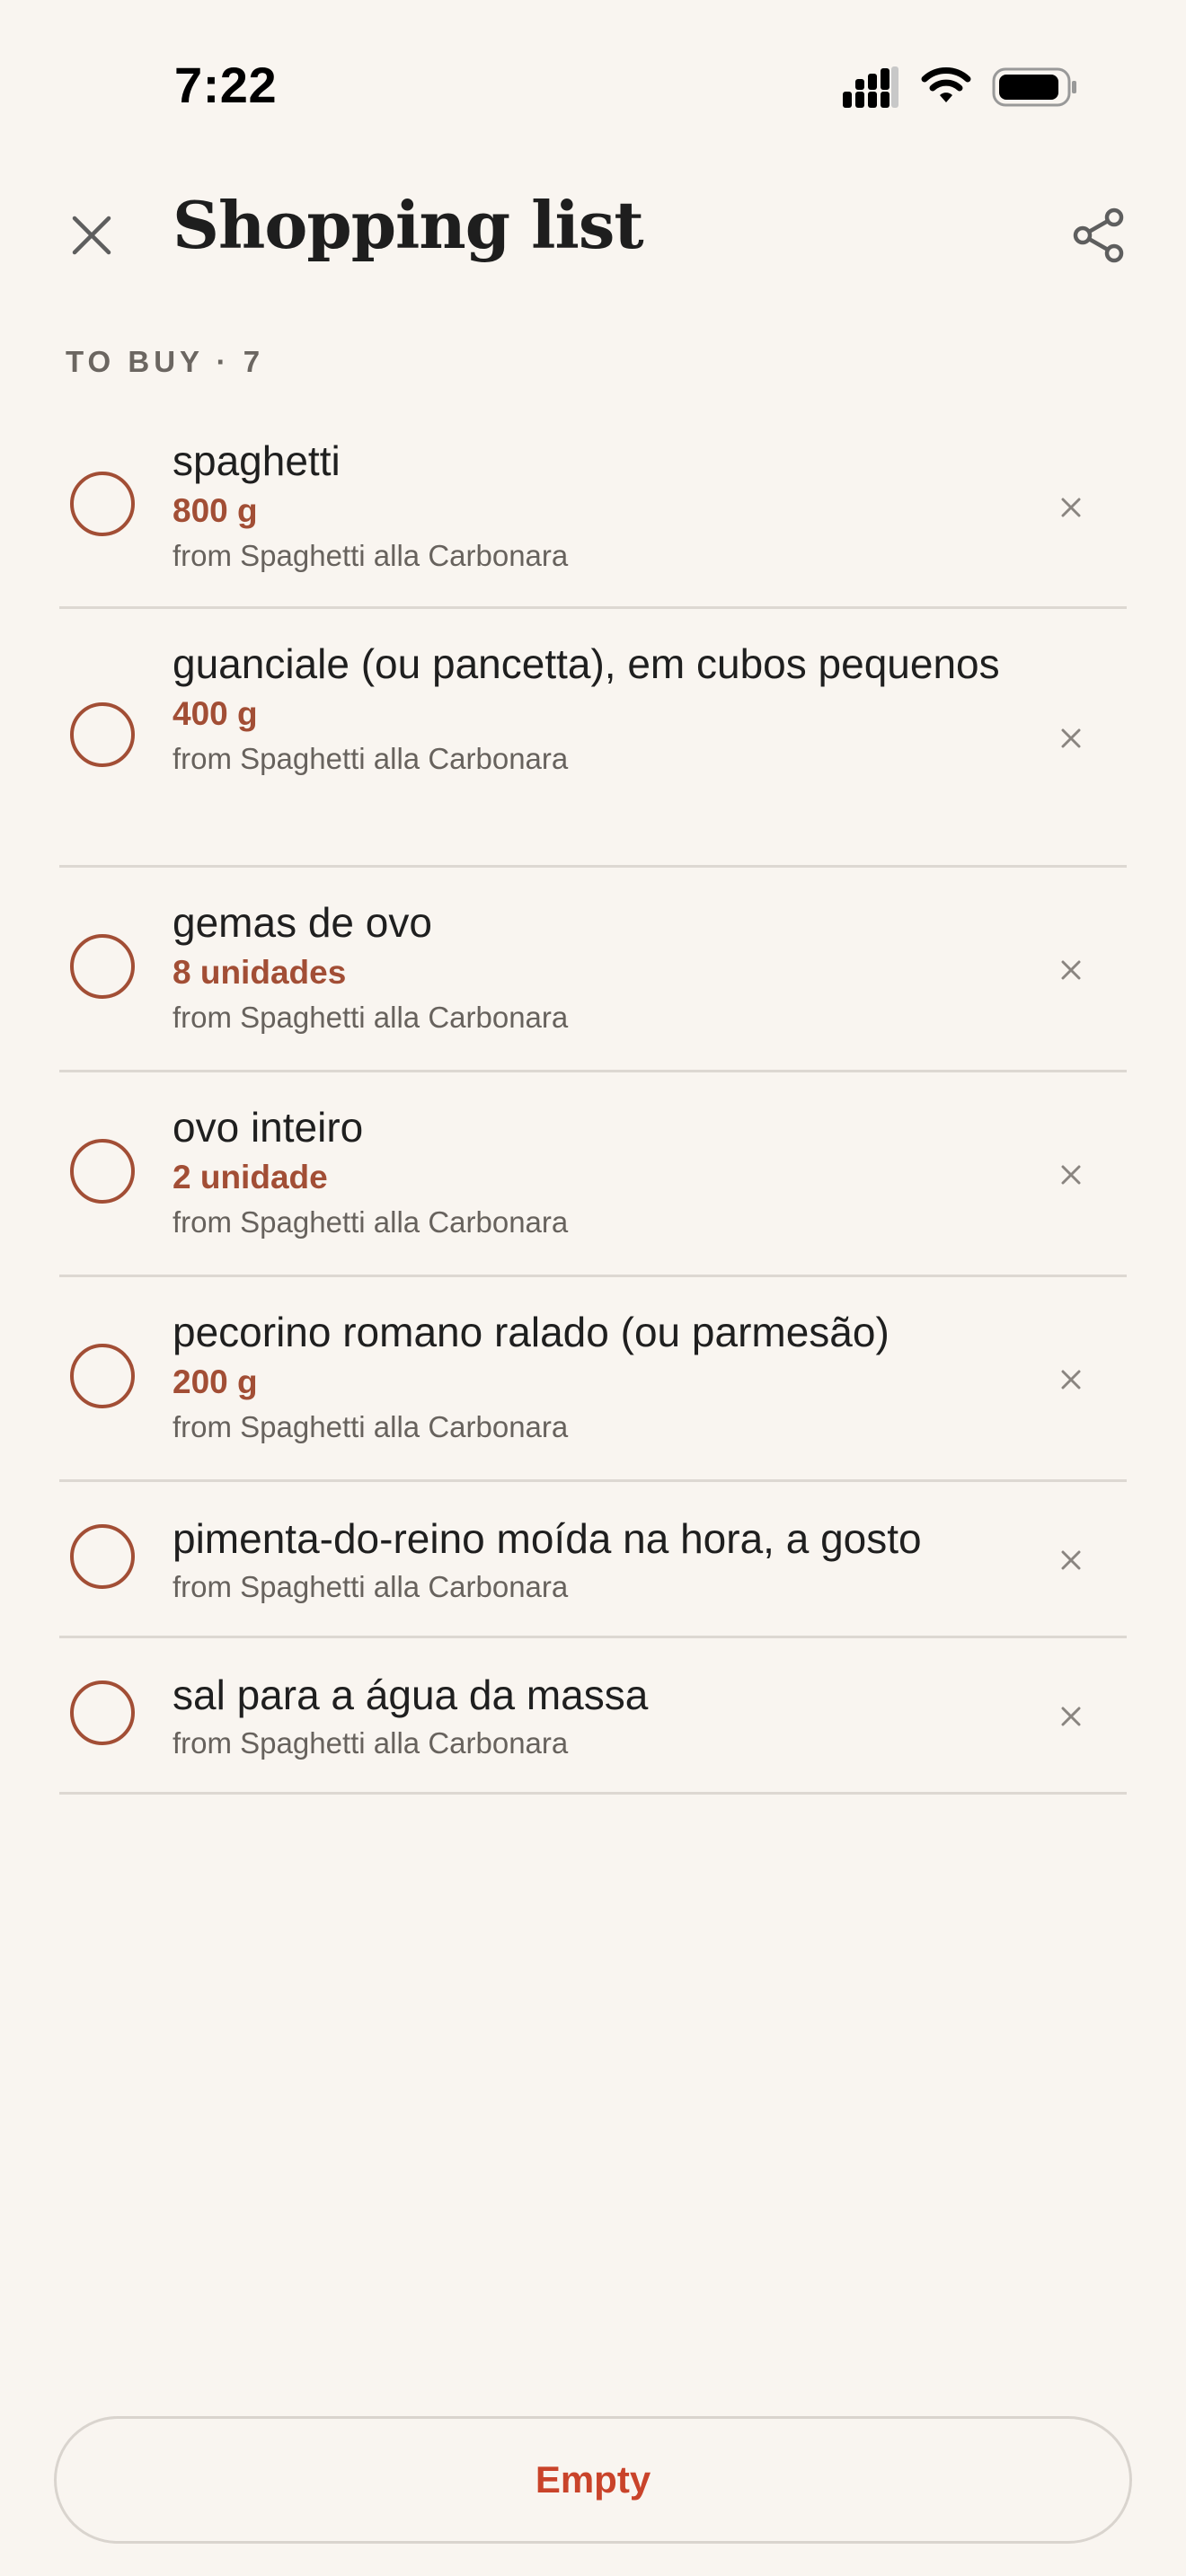 The height and width of the screenshot is (2576, 1186). I want to click on item-name: pecorino romano ralado (ou parmesão), so click(531, 1332).